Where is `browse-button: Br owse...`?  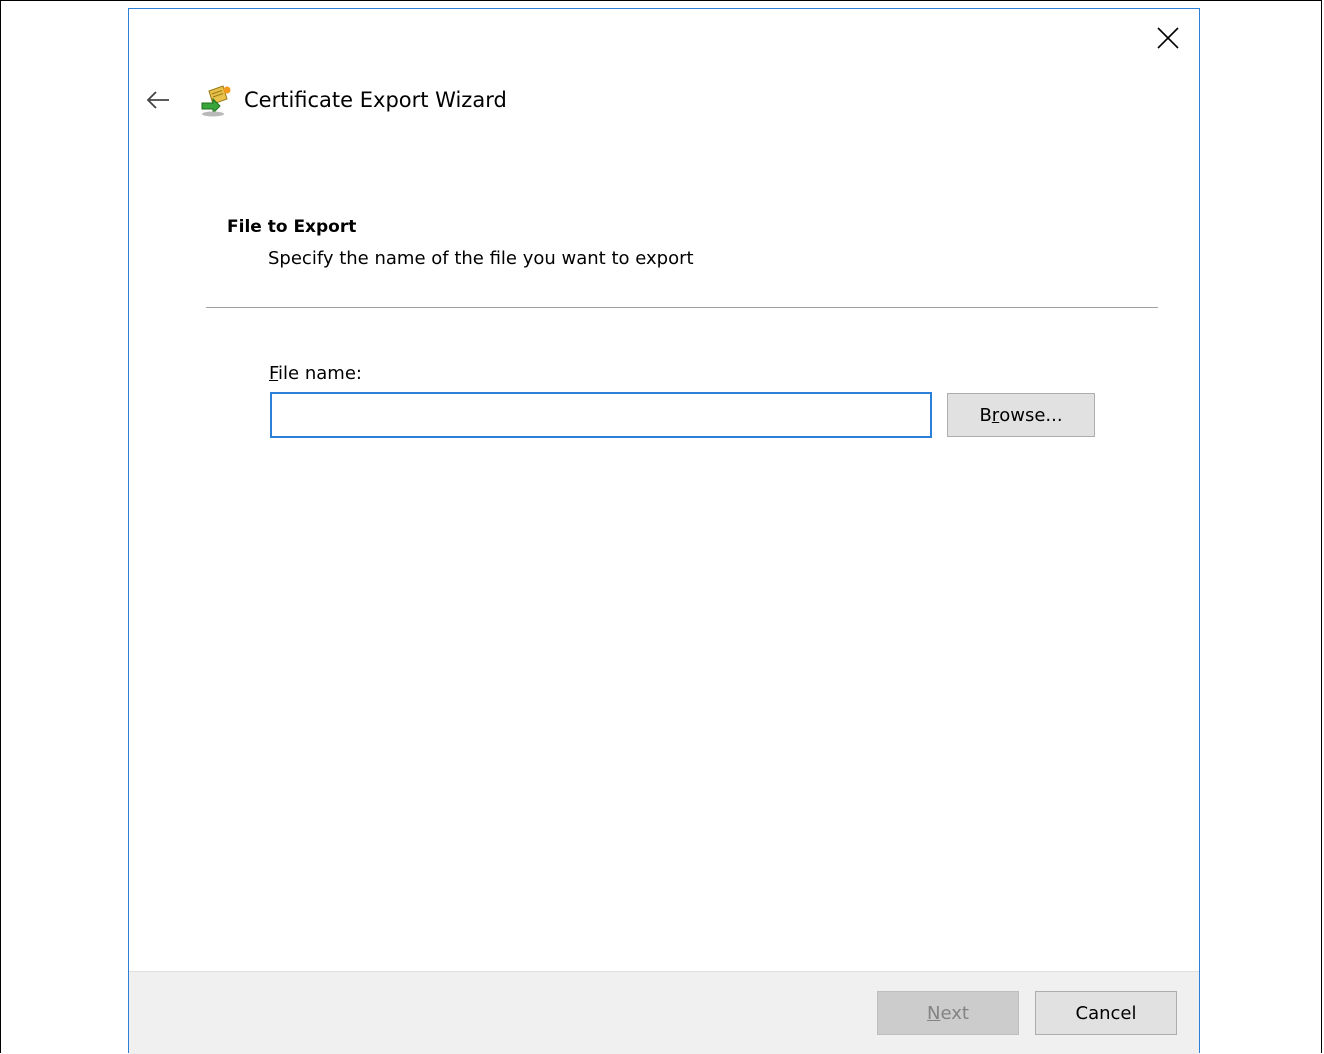 browse-button: Br owse... is located at coordinates (1021, 415).